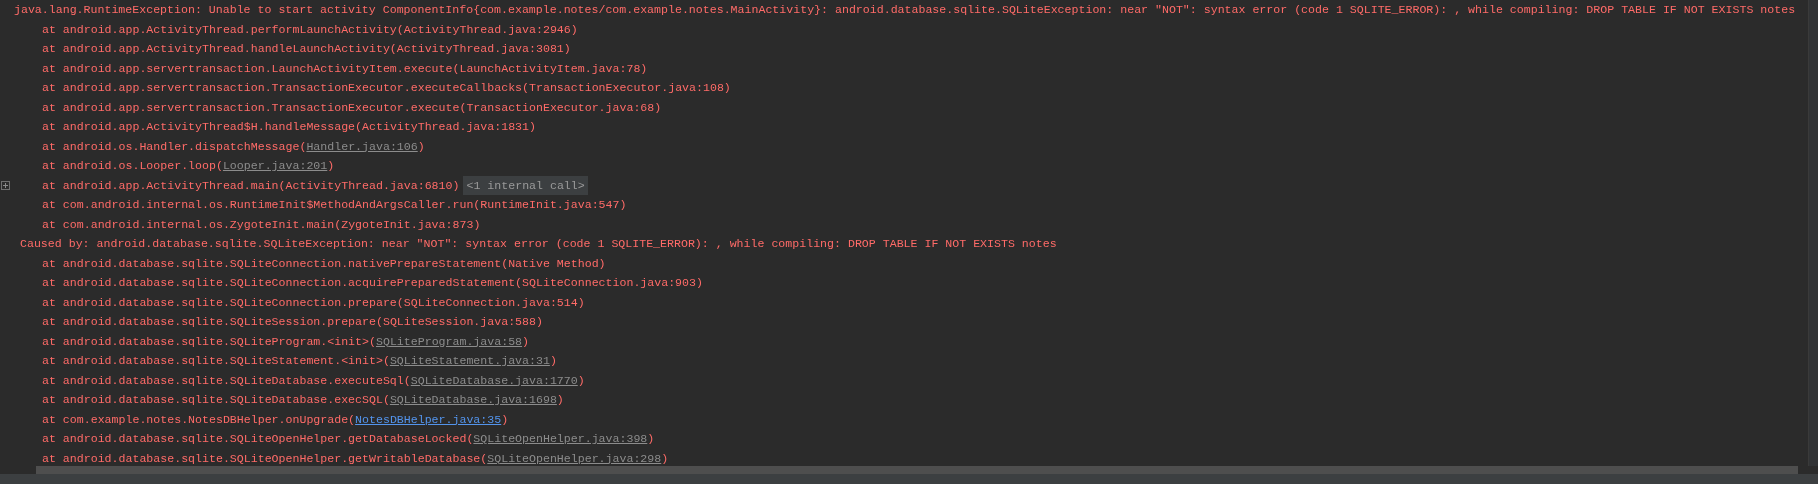  What do you see at coordinates (282, 283) in the screenshot?
I see `stack-frame-method: at android.database.sqlite.SQLiteConnection.acquirePreparedStatement(` at bounding box center [282, 283].